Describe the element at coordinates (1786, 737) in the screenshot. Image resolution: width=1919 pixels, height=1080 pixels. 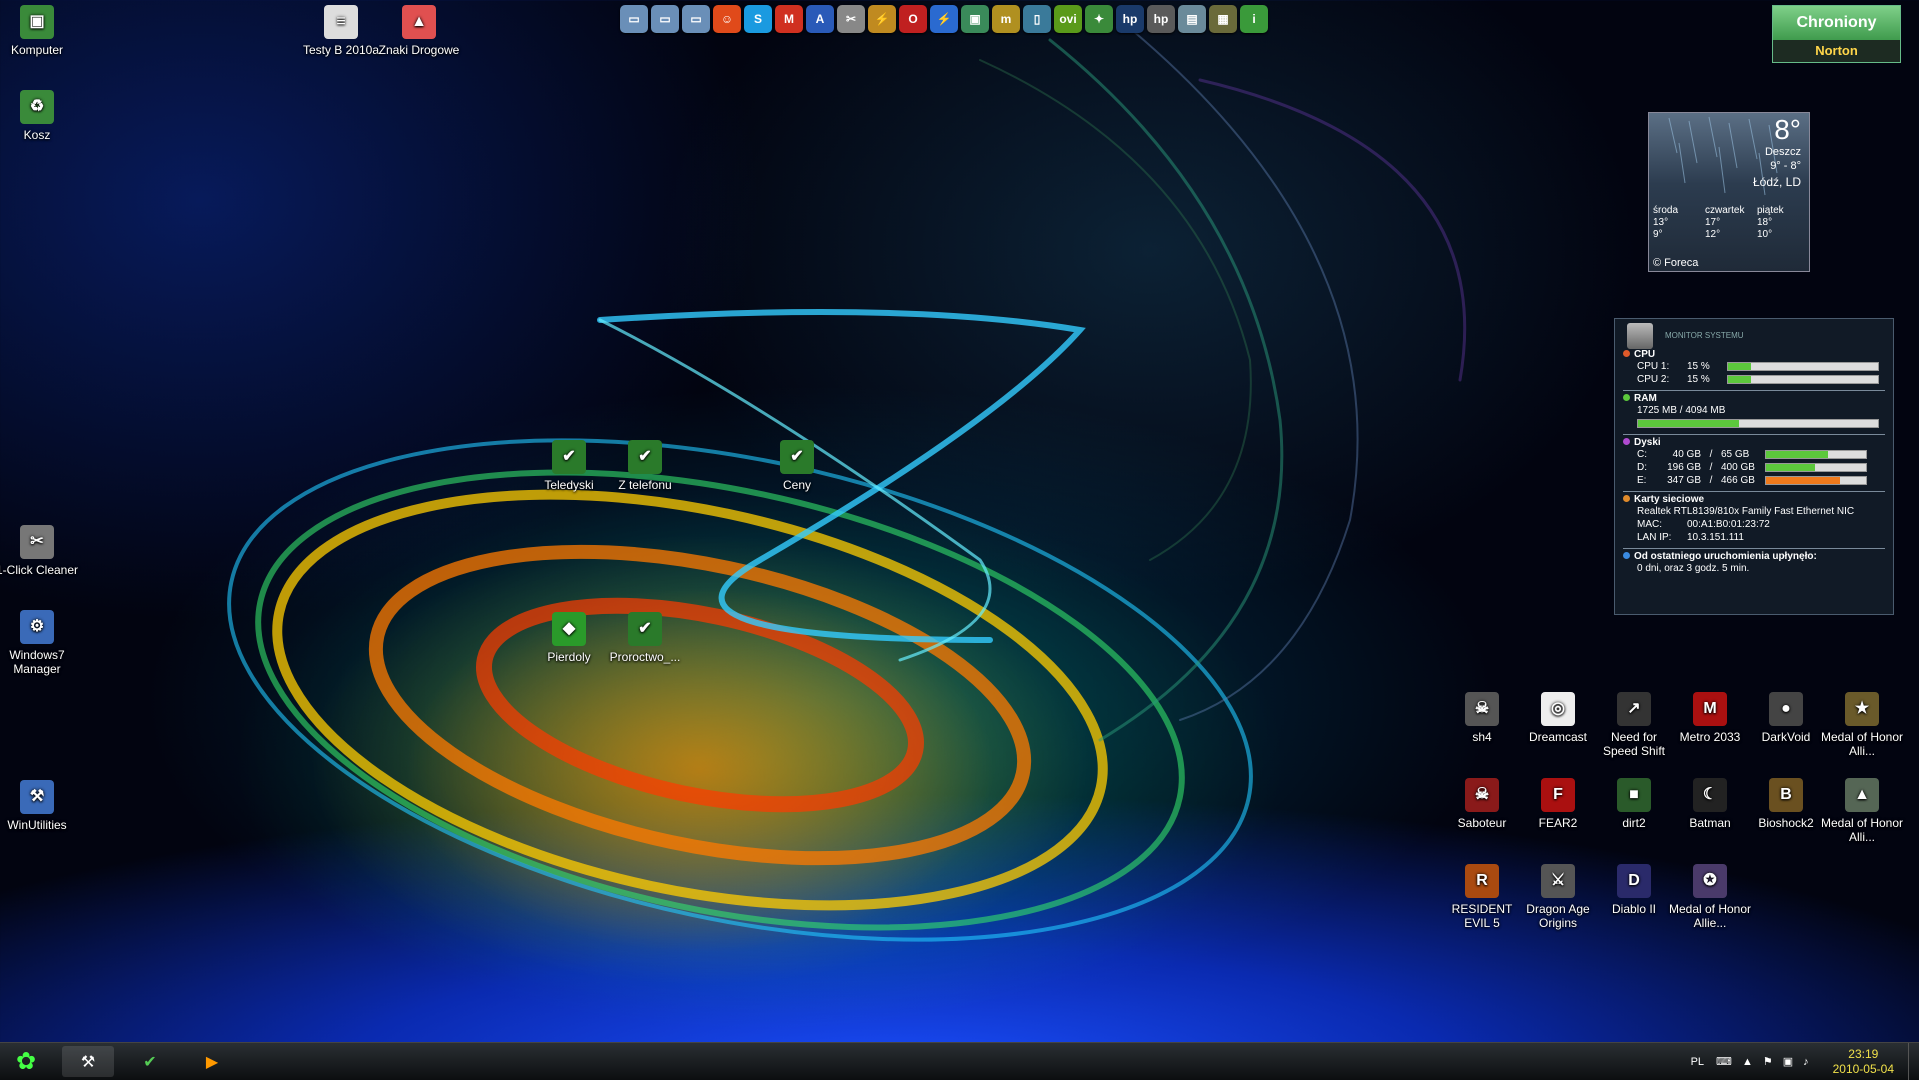
I see `desktop-icon-label: DarkVoid` at that location.